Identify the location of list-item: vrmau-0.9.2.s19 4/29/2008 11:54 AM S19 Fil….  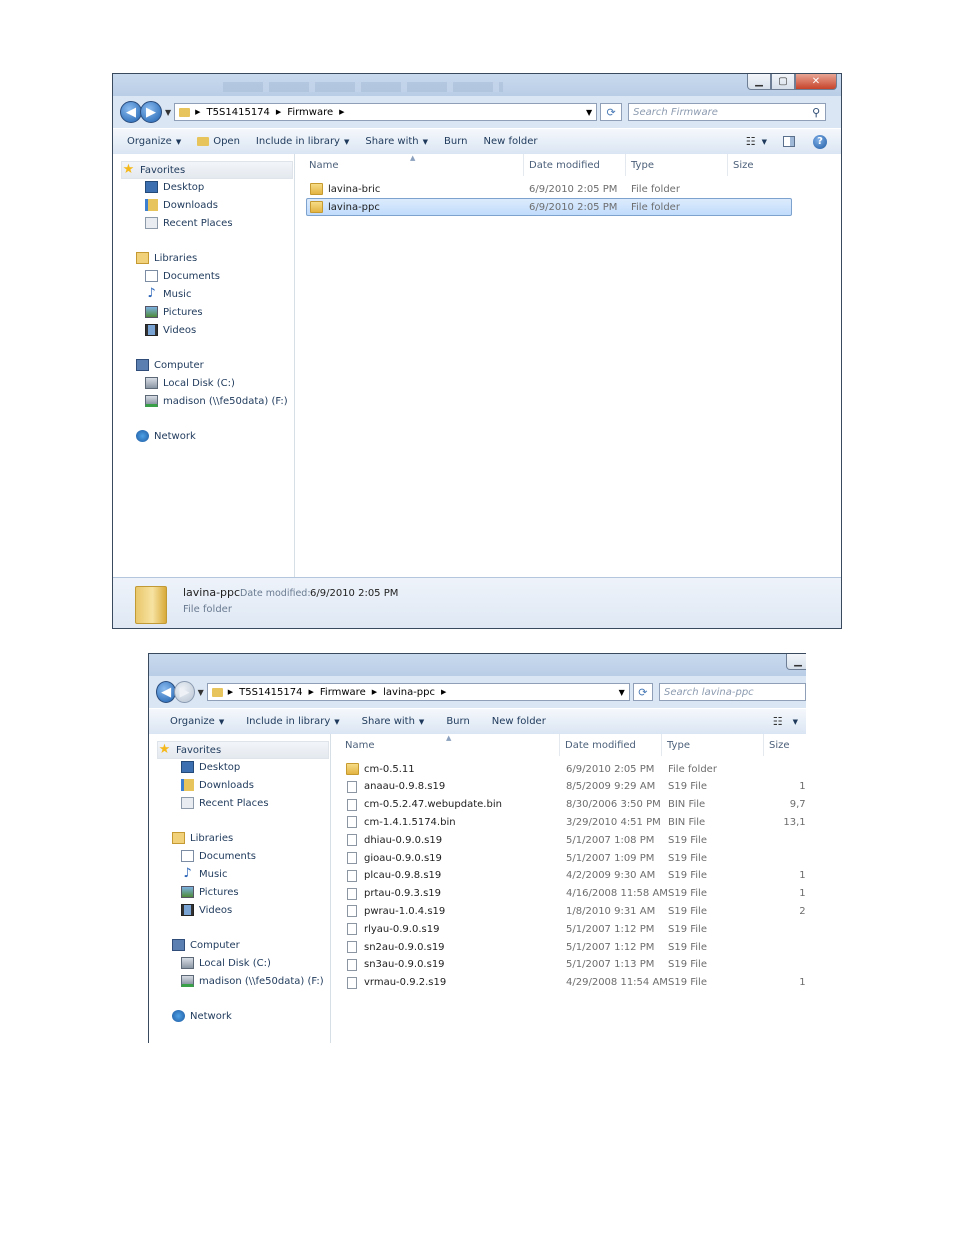
(574, 983).